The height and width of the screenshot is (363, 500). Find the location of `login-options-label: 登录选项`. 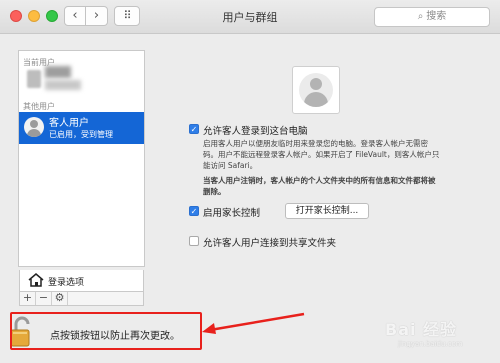

login-options-label: 登录选项 is located at coordinates (66, 283).